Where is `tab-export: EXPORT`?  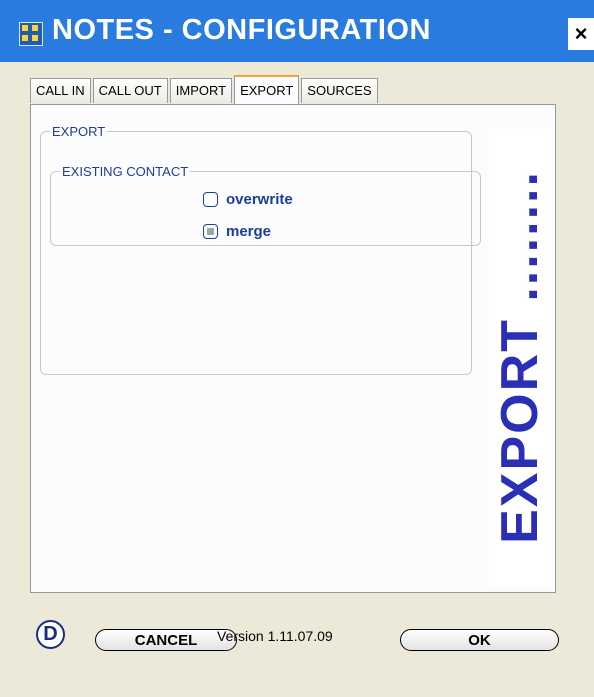
tab-export: EXPORT is located at coordinates (267, 89).